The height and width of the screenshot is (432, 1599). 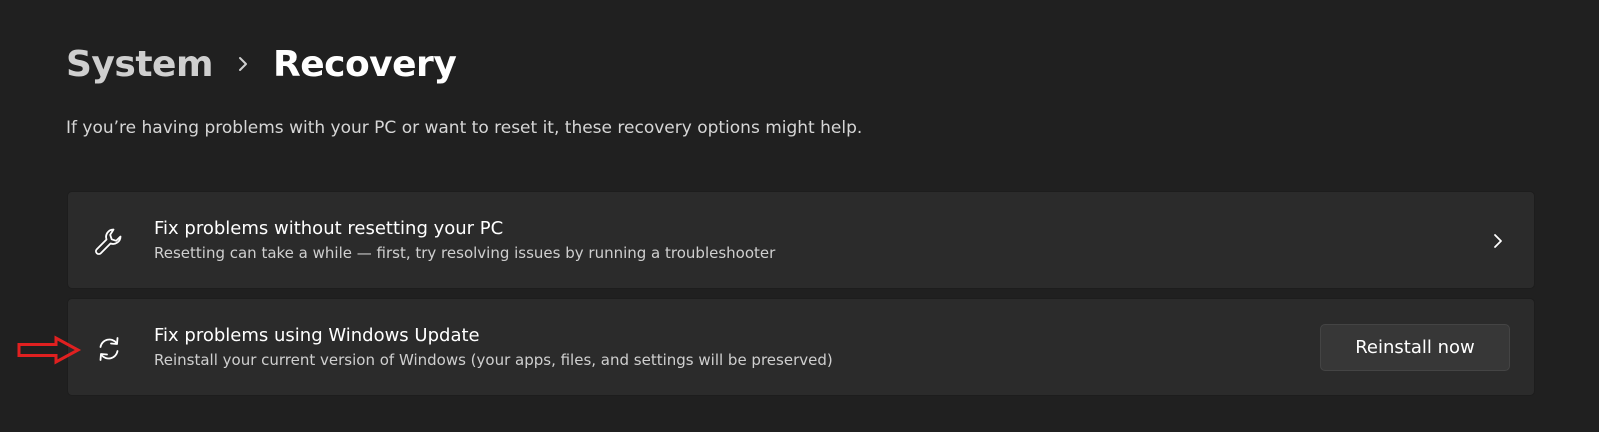 I want to click on card-title: Fix problems without resetting your PC, so click(x=329, y=228).